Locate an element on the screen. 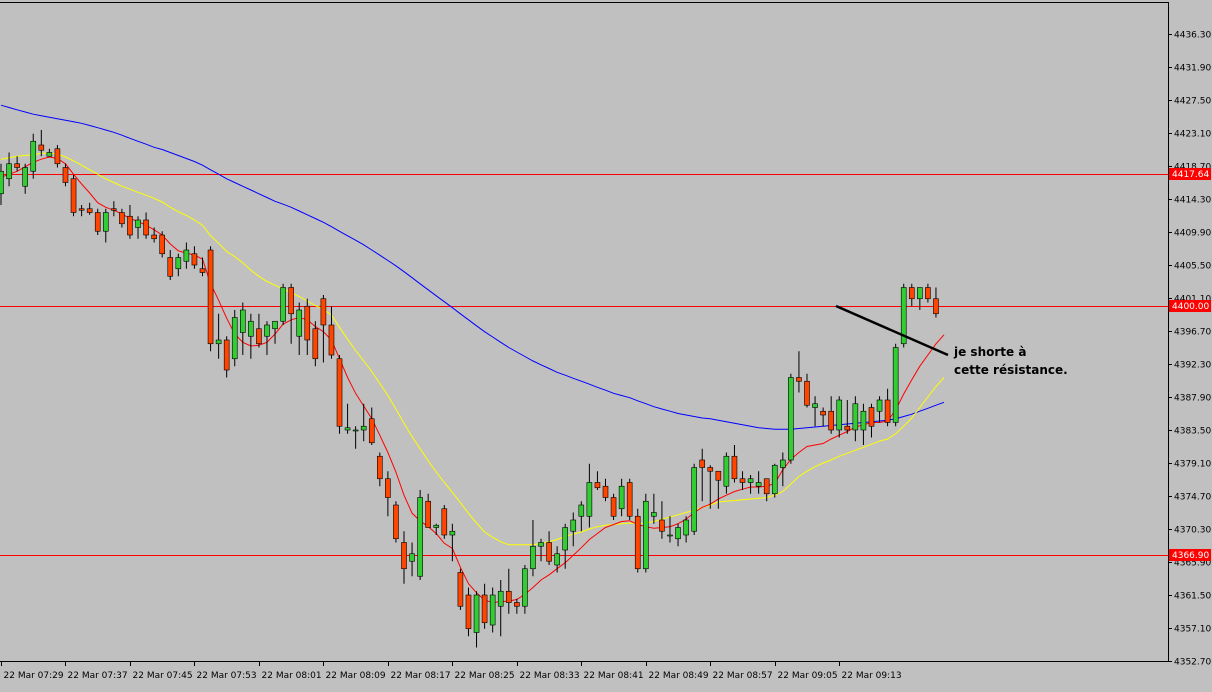  y-tick-label: 4352.70 is located at coordinates (1192, 663).